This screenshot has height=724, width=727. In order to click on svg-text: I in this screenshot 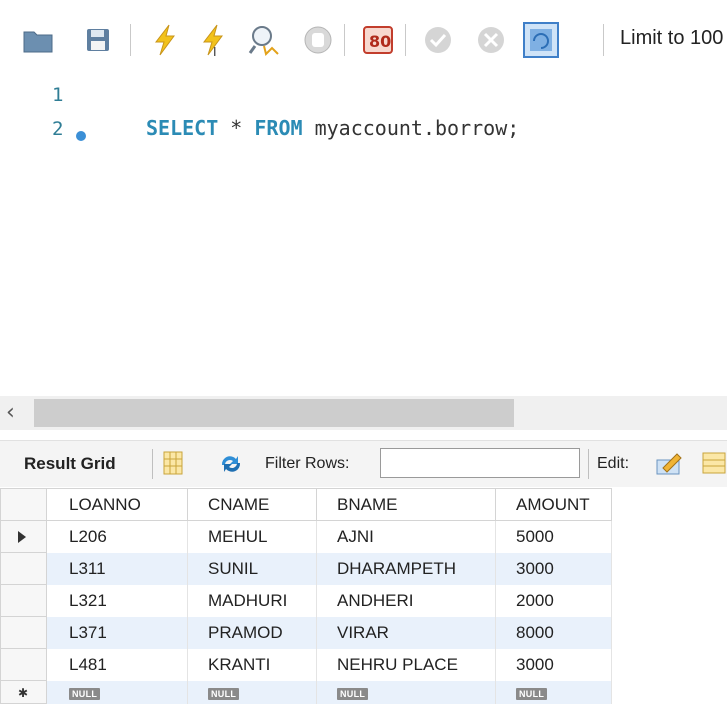, I will do `click(215, 51)`.